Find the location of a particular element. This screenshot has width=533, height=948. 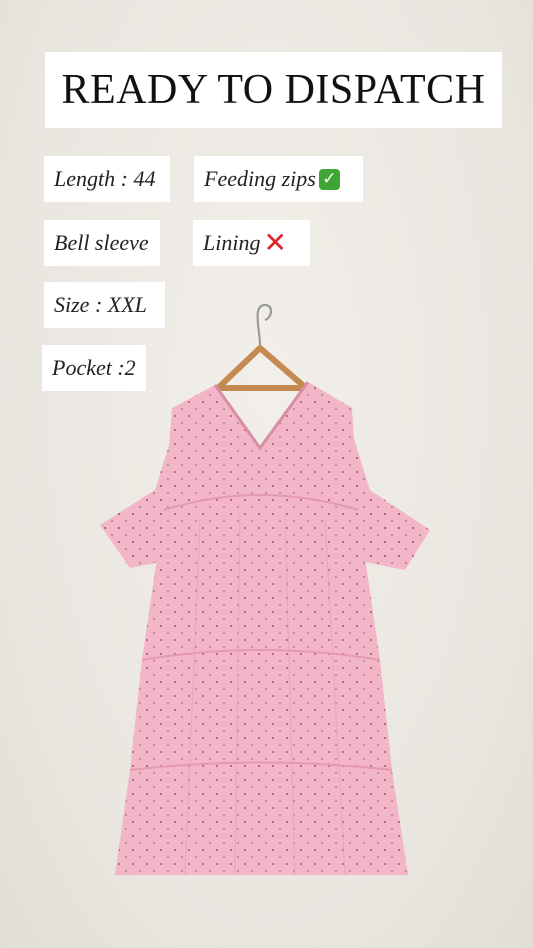

tag-bell-sleeve-text: Bell sleeve is located at coordinates (101, 242).